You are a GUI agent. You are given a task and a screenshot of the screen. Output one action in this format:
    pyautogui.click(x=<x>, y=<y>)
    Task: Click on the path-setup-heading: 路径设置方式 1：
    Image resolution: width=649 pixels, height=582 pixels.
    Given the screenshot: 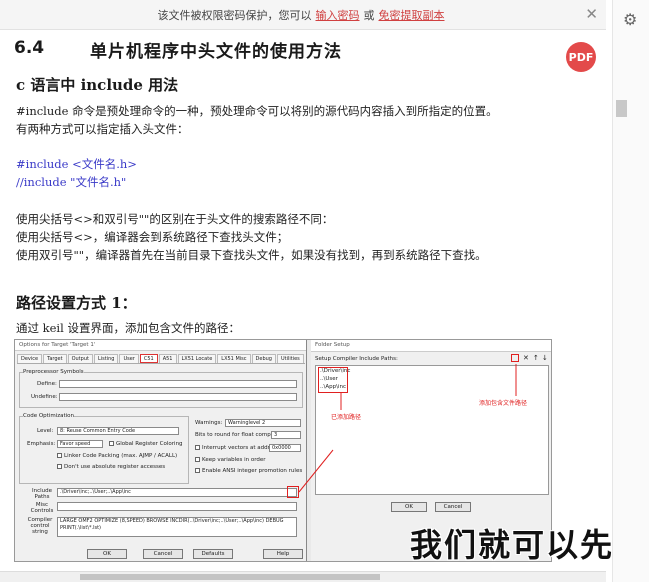 What is the action you would take?
    pyautogui.click(x=76, y=303)
    